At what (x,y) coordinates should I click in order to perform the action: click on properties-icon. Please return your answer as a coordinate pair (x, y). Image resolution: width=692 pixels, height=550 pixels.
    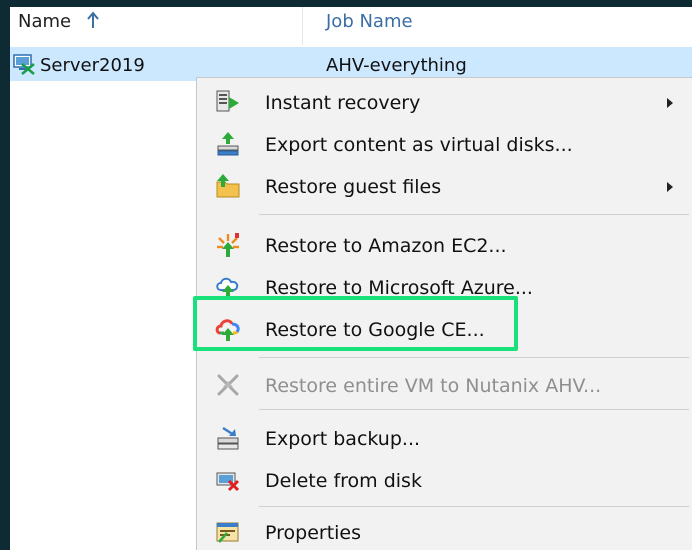
    Looking at the image, I should click on (227, 532).